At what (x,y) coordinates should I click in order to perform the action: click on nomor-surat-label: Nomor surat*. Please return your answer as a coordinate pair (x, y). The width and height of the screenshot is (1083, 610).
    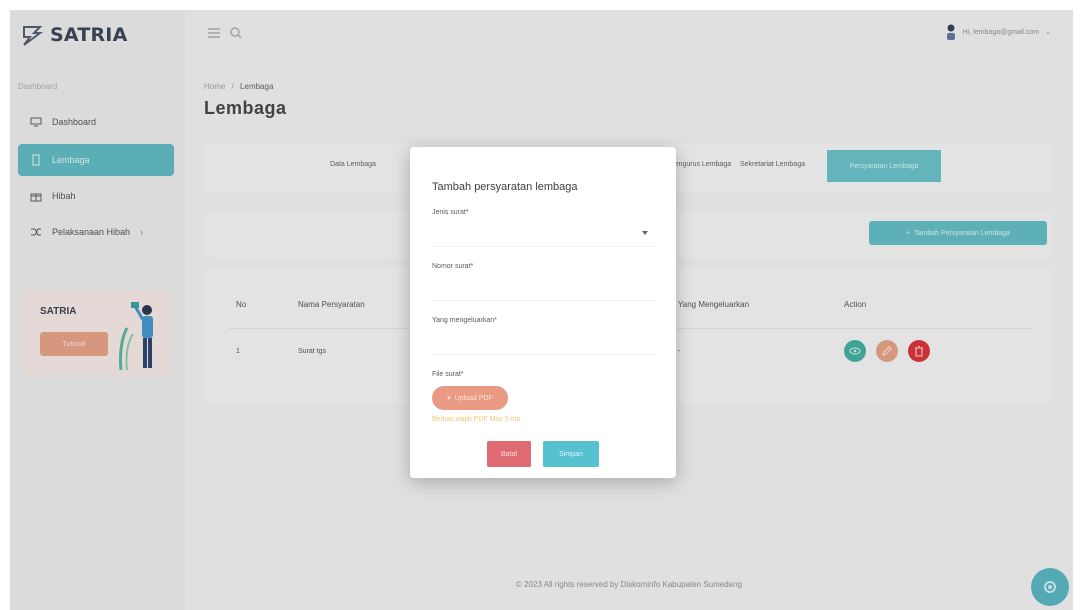
    Looking at the image, I should click on (453, 266).